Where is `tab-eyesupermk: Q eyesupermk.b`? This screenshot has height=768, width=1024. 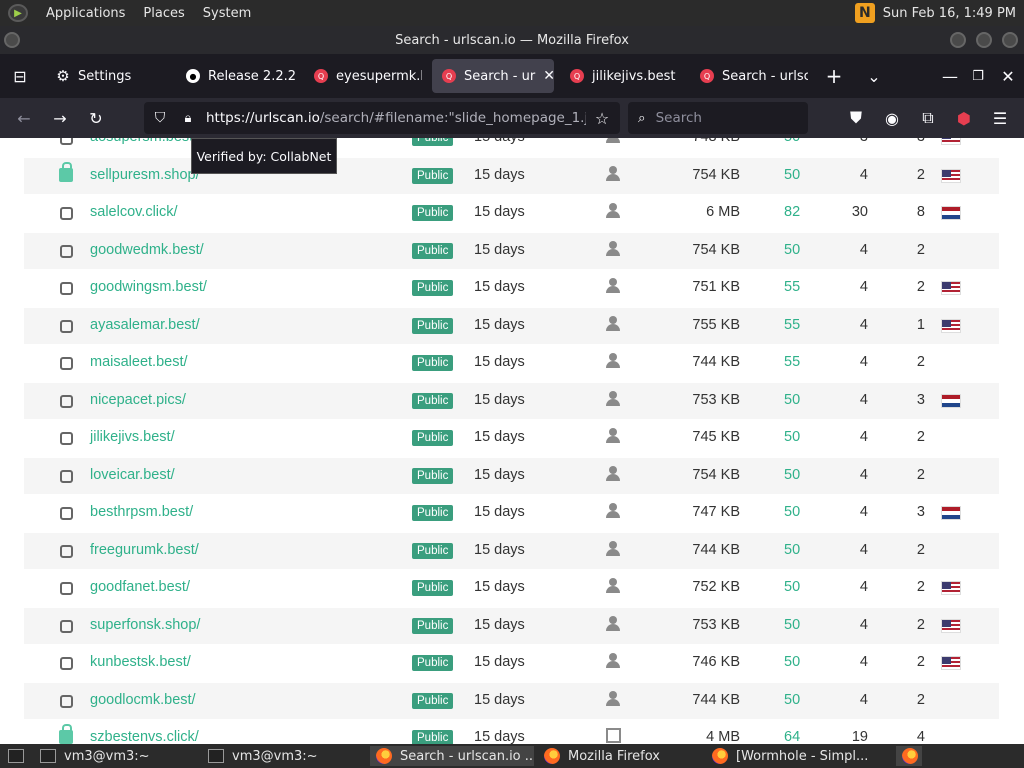 tab-eyesupermk: Q eyesupermk.b is located at coordinates (363, 76).